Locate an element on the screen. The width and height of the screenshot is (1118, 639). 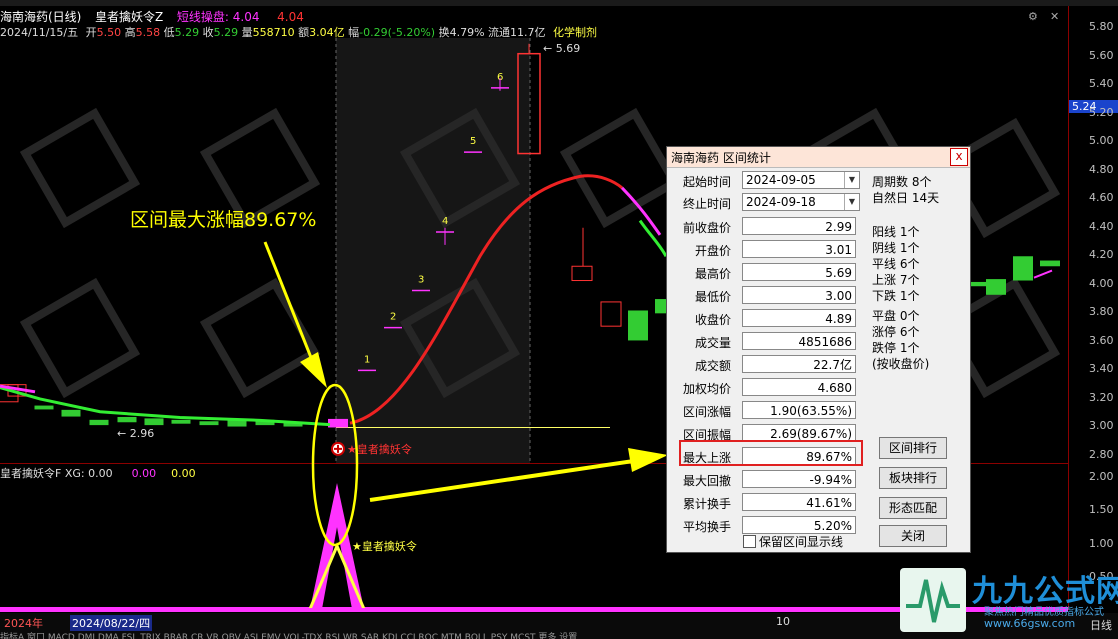
count-stat: 跌停 1个 is located at coordinates (896, 348).